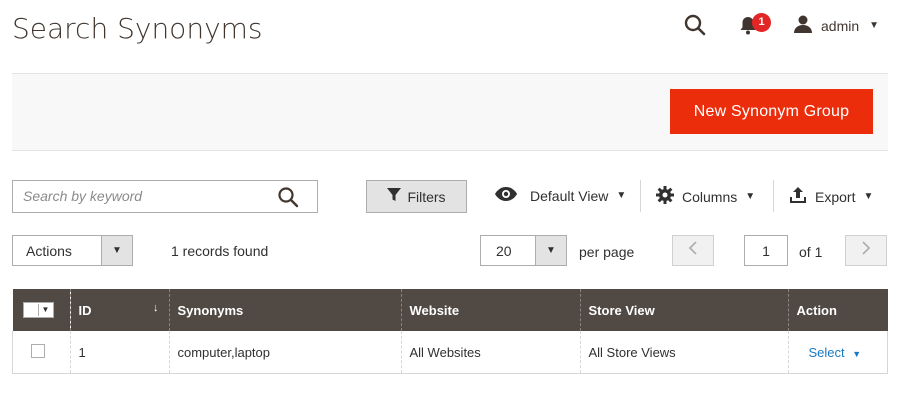 This screenshot has width=903, height=400. Describe the element at coordinates (523, 250) in the screenshot. I see `per-page-select: 20 ▼` at that location.